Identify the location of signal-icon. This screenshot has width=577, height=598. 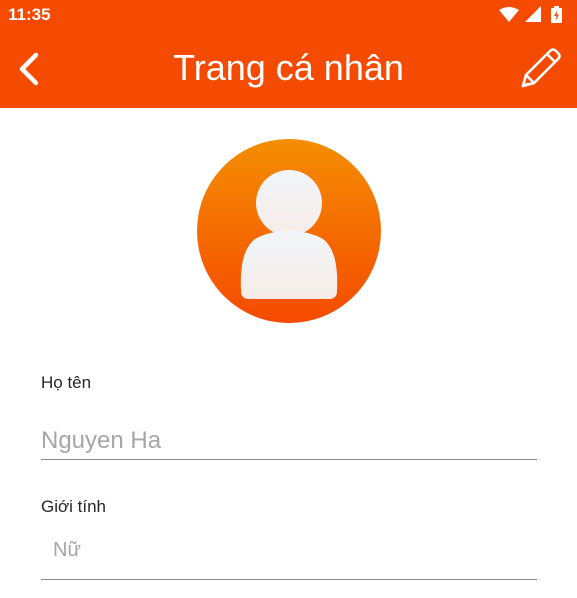
(533, 14).